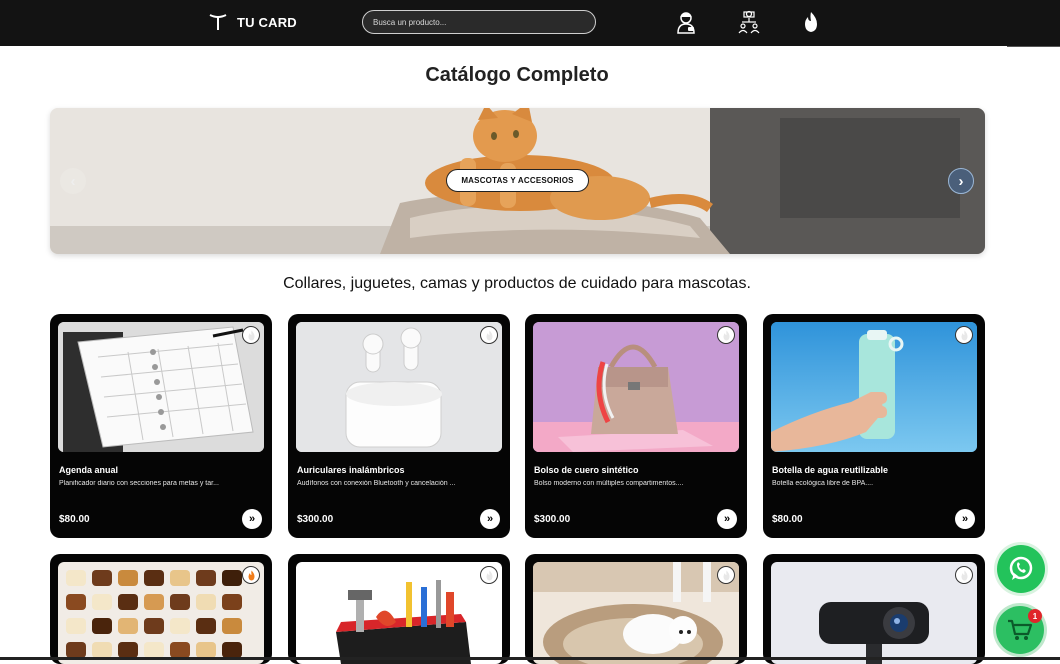 This screenshot has height=664, width=1060. I want to click on product-name: Agenda anual, so click(89, 470).